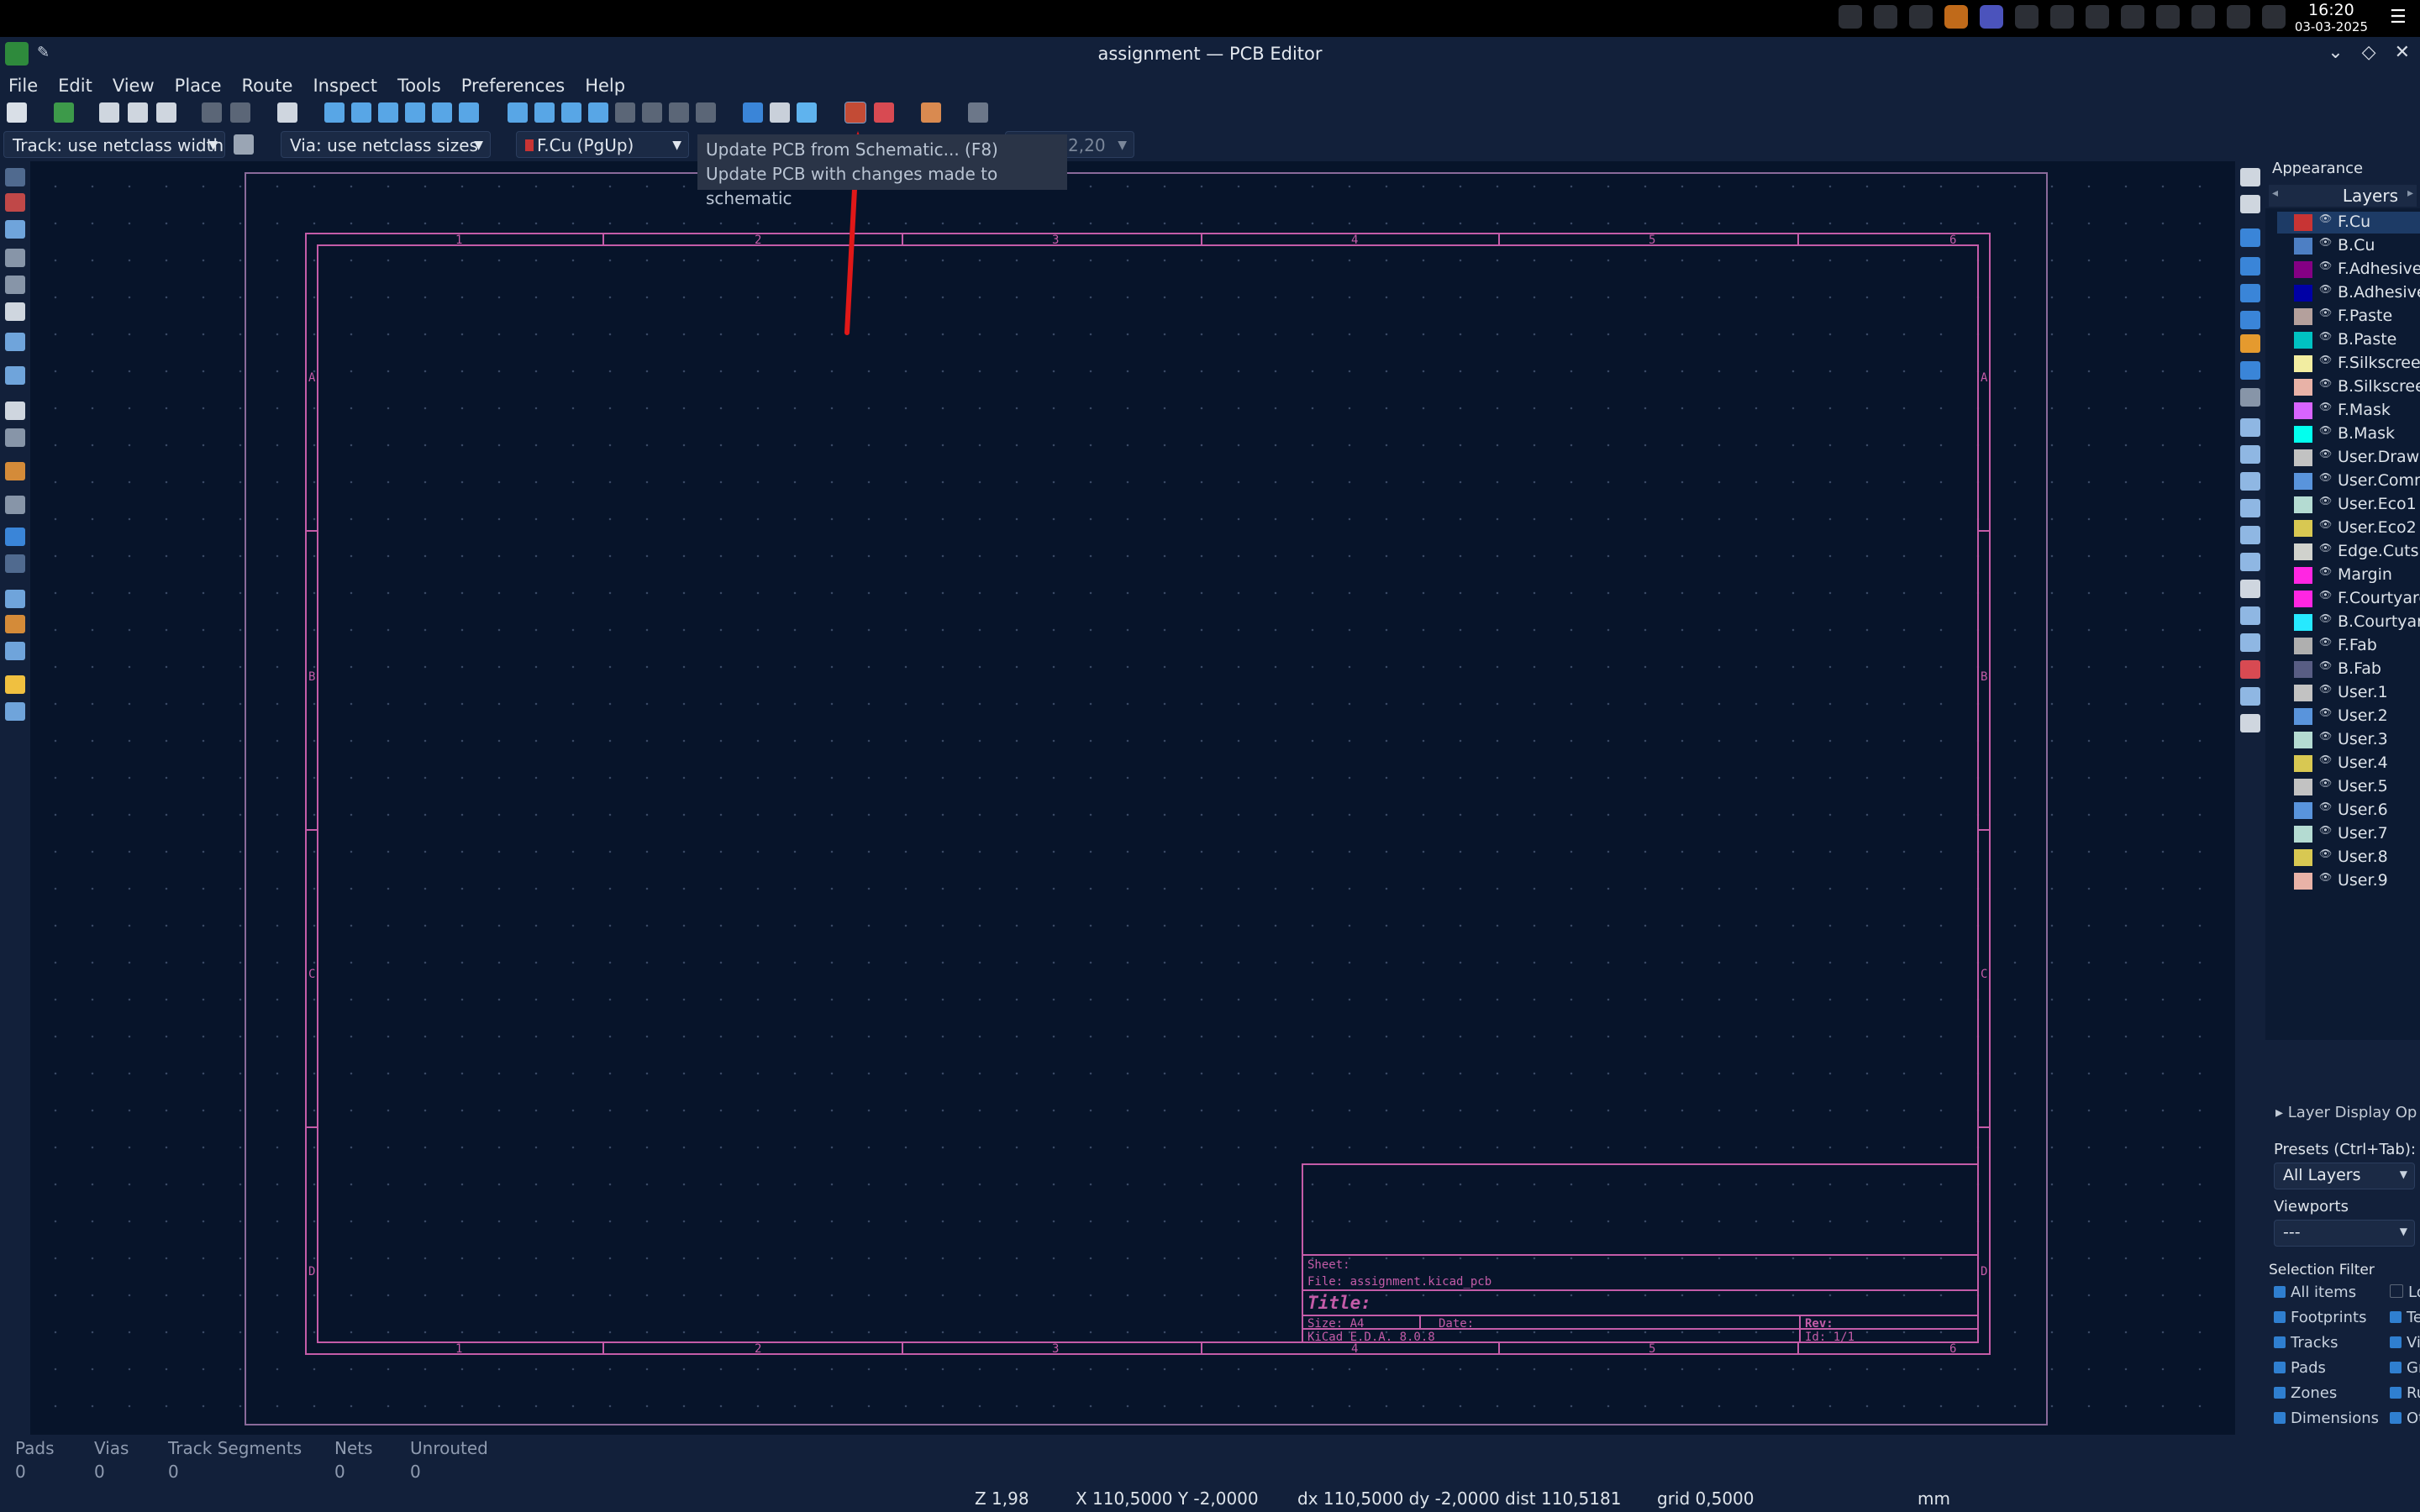 The width and height of the screenshot is (2420, 1512). I want to click on layer-row-b-courtyard: 👁 B.Courtyard, so click(2348, 622).